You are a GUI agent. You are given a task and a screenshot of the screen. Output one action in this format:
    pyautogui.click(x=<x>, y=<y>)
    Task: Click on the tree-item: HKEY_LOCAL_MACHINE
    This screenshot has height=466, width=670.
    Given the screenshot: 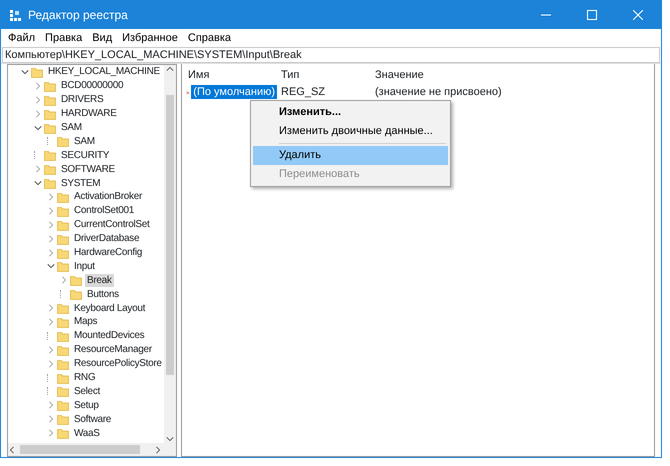 What is the action you would take?
    pyautogui.click(x=104, y=71)
    